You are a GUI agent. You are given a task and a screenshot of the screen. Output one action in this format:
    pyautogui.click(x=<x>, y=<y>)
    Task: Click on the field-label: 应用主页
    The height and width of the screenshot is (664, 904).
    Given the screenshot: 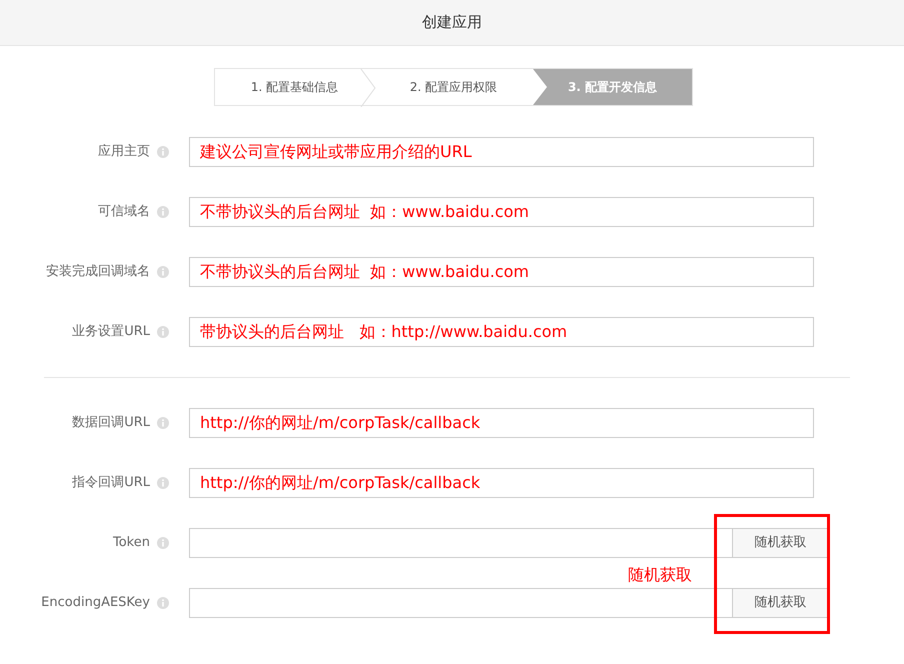 What is the action you would take?
    pyautogui.click(x=123, y=152)
    